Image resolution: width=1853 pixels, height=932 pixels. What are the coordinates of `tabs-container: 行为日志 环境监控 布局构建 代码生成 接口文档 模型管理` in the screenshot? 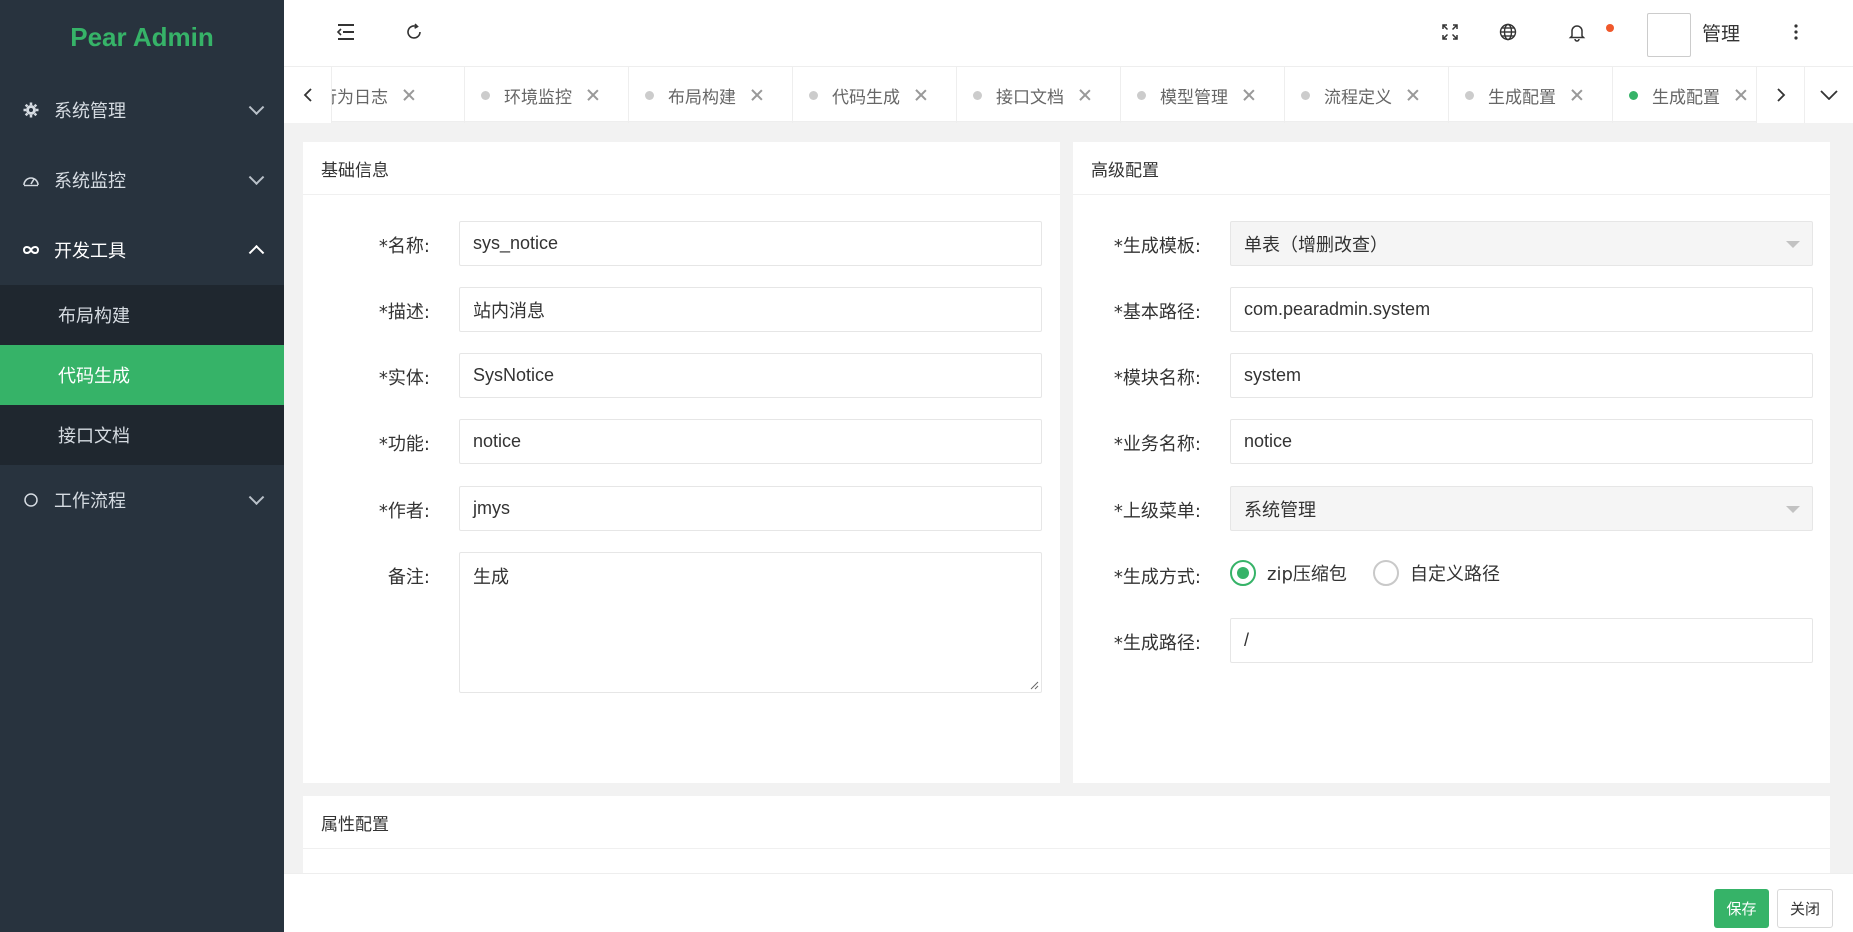 It's located at (1044, 95).